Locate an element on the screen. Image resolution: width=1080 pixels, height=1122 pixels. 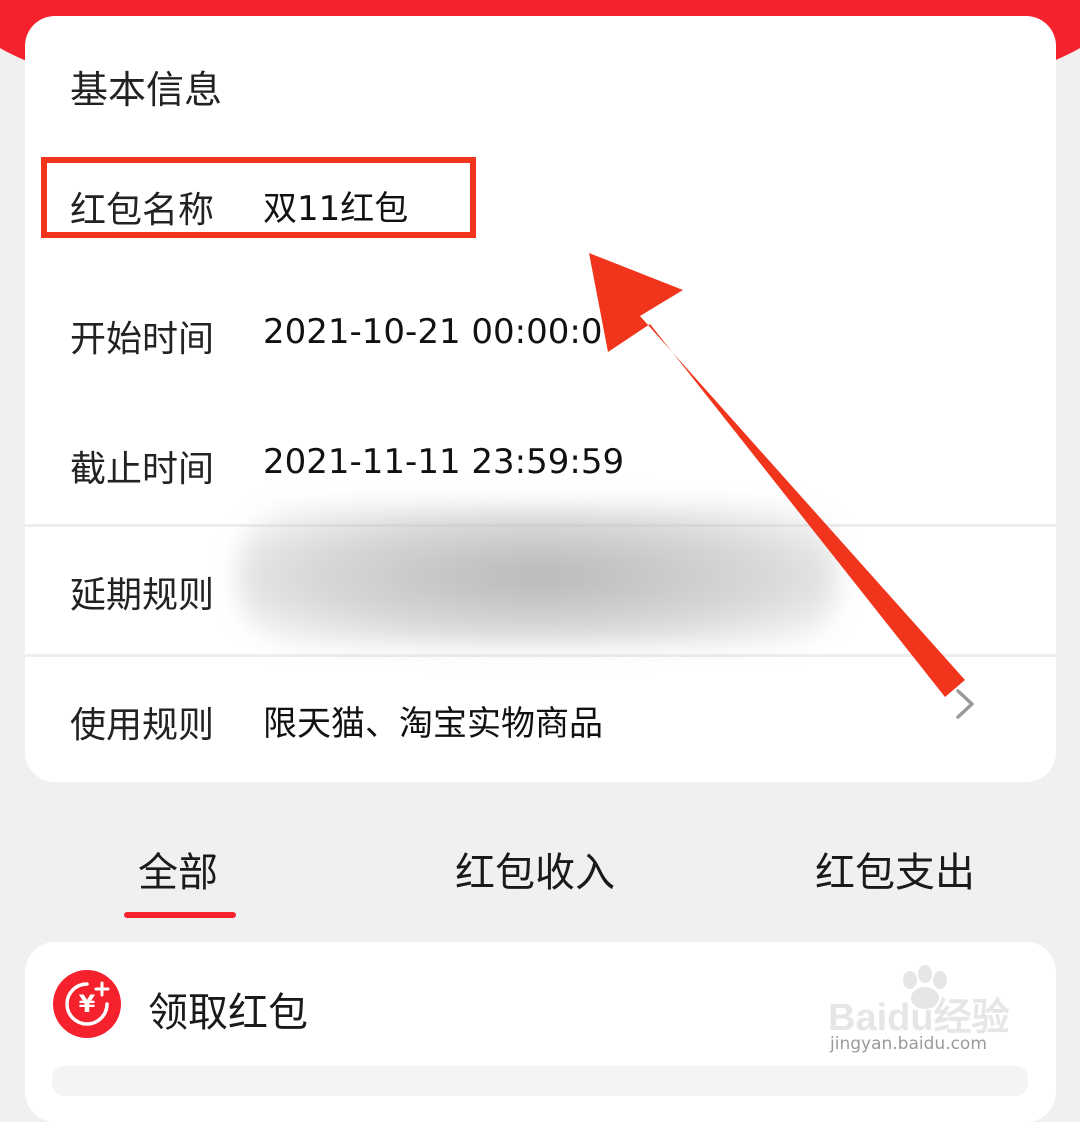
row-label: 截止时间 is located at coordinates (142, 469).